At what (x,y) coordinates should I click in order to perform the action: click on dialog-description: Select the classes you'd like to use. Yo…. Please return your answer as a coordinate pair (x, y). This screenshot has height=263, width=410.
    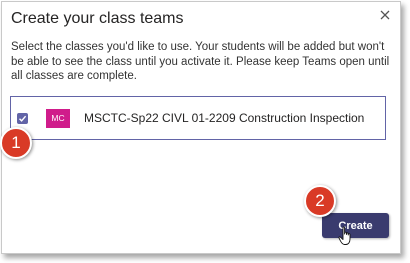
    Looking at the image, I should click on (200, 61).